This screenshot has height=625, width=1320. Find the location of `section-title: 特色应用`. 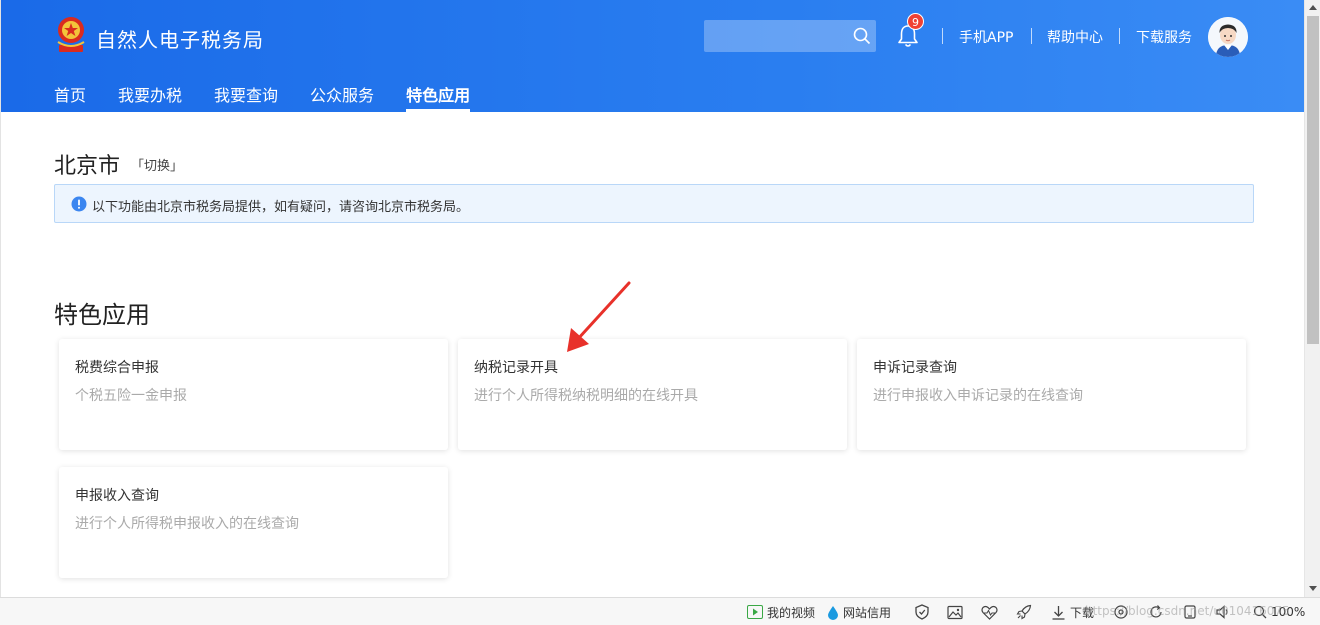

section-title: 特色应用 is located at coordinates (102, 315).